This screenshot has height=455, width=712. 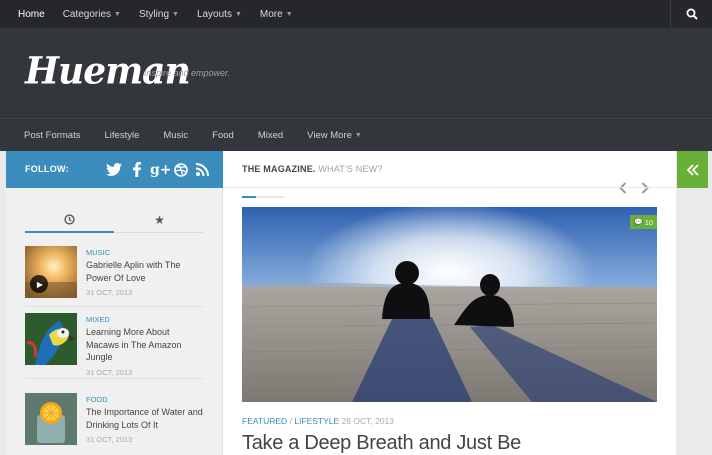 What do you see at coordinates (98, 252) in the screenshot?
I see `post-category: MUSIC` at bounding box center [98, 252].